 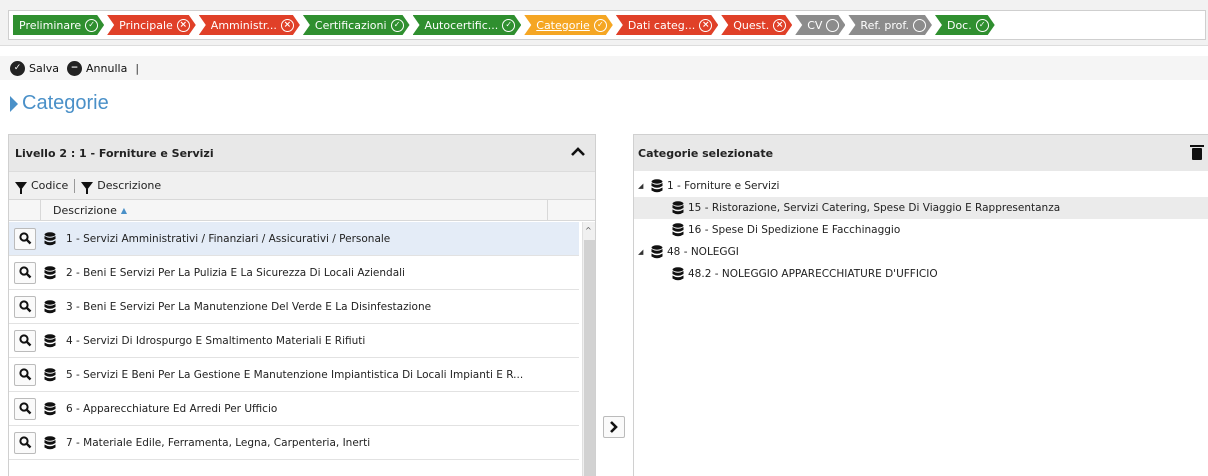 I want to click on wizard-step: CV, so click(x=820, y=25).